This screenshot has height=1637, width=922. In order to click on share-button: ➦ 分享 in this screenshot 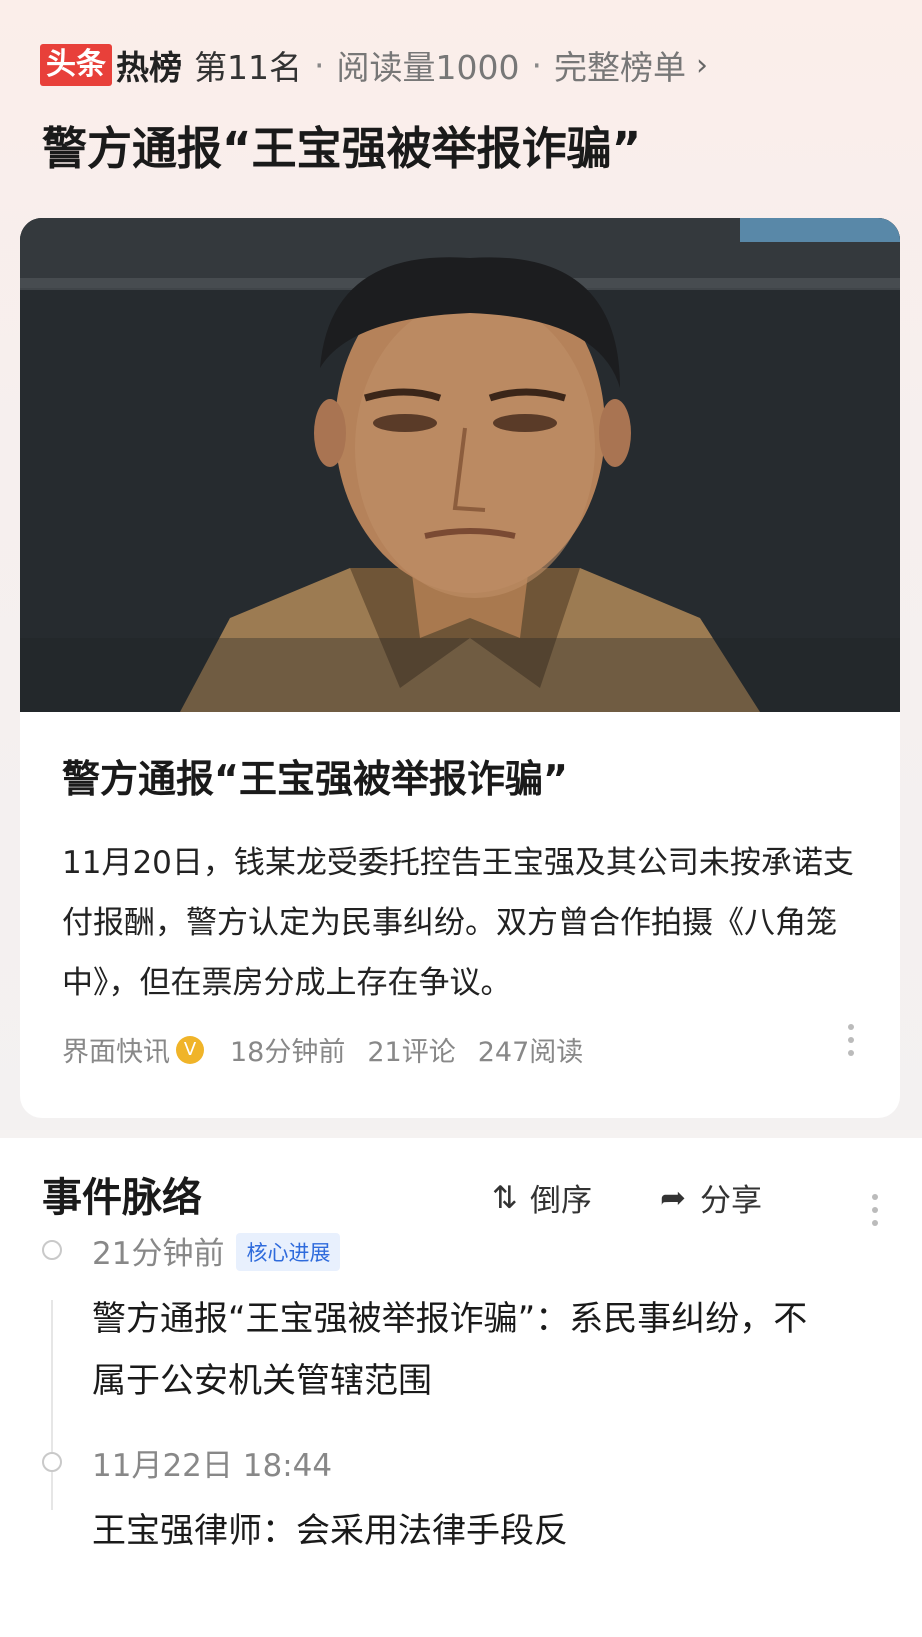, I will do `click(711, 1197)`.